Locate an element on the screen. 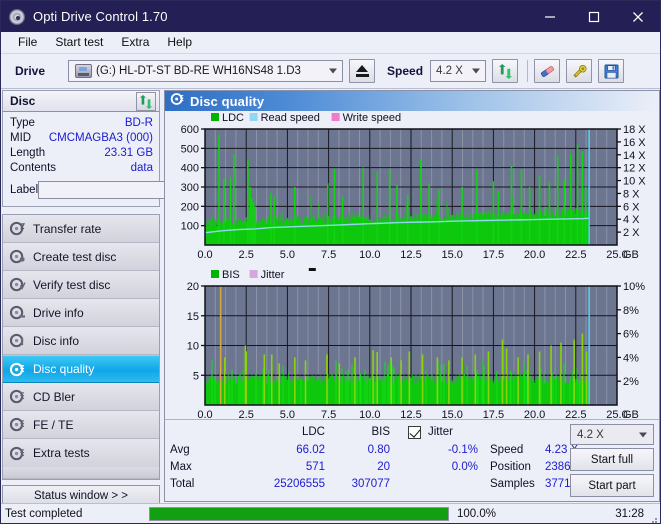 The image size is (661, 524). svg-text: Write speed is located at coordinates (372, 118).